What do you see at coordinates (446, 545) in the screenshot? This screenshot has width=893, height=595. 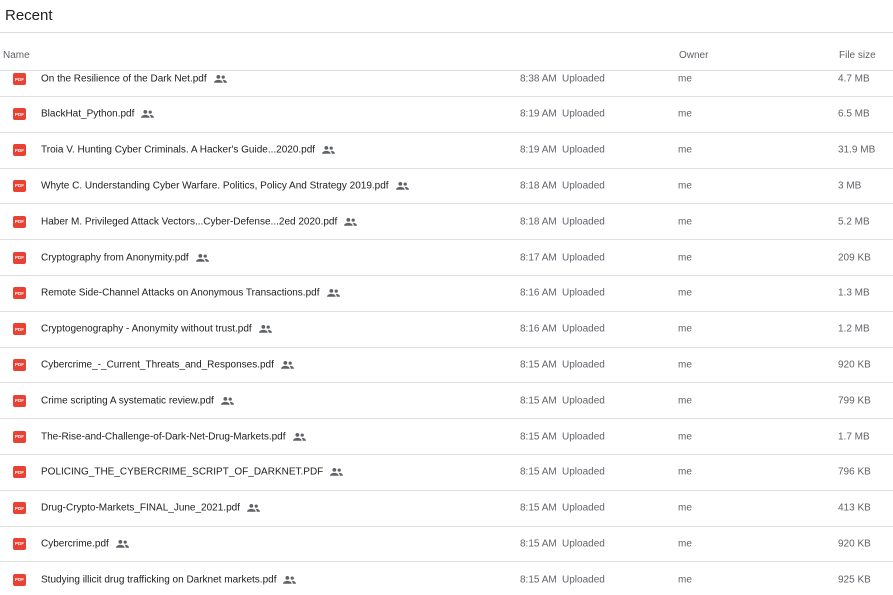 I see `file-row: PDF Cybercrime.pdf 8:15 AM Uploaded me 920 KB` at bounding box center [446, 545].